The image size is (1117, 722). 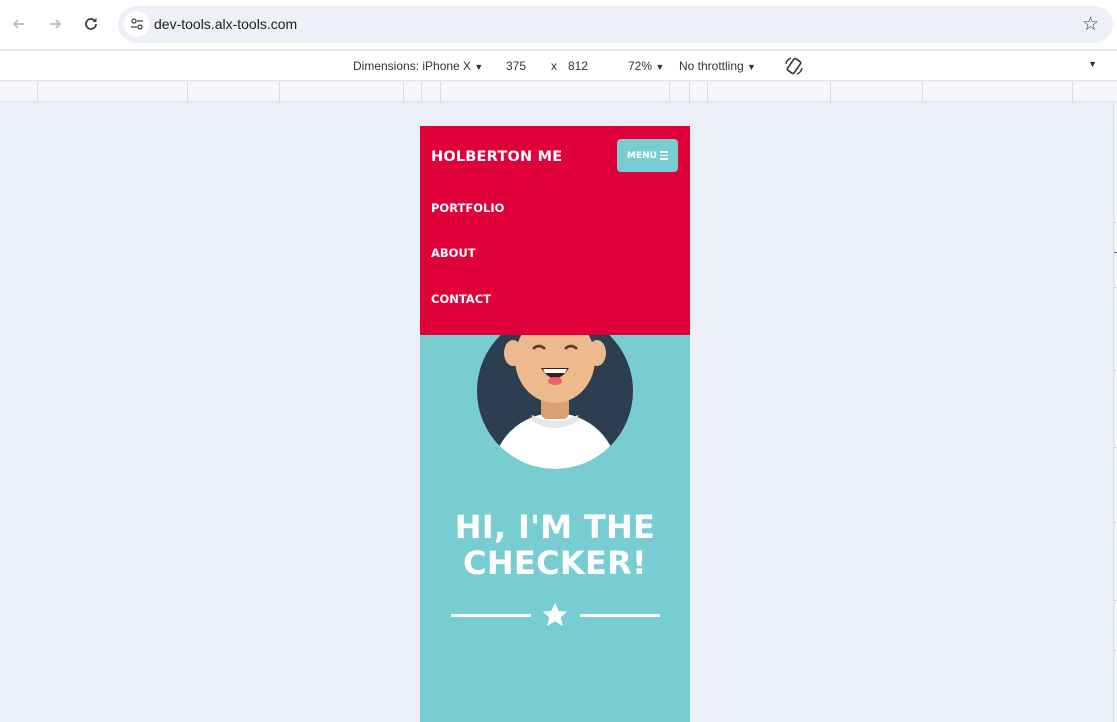 I want to click on devtools-side-panel-edge, so click(x=1115, y=412).